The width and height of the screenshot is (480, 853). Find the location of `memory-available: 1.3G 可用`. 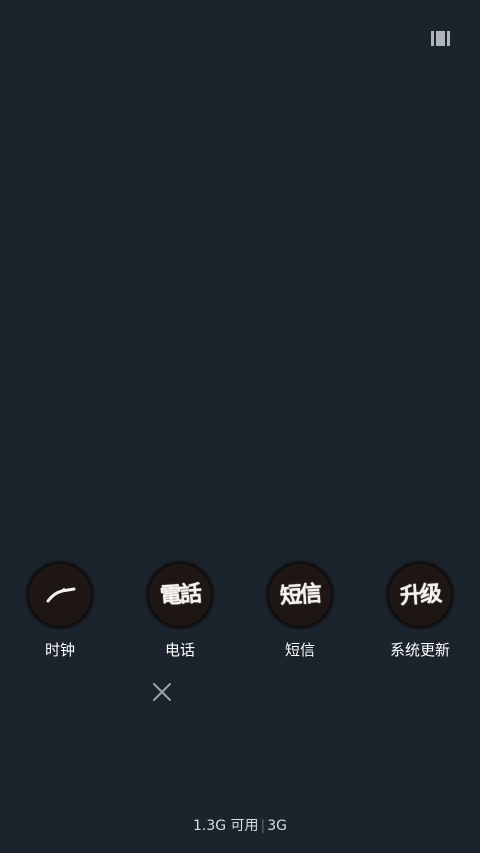

memory-available: 1.3G 可用 is located at coordinates (225, 826).